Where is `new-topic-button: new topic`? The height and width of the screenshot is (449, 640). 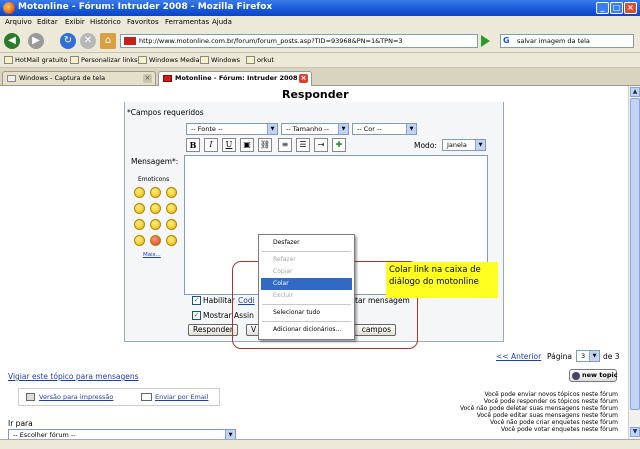 new-topic-button: new topic is located at coordinates (593, 375).